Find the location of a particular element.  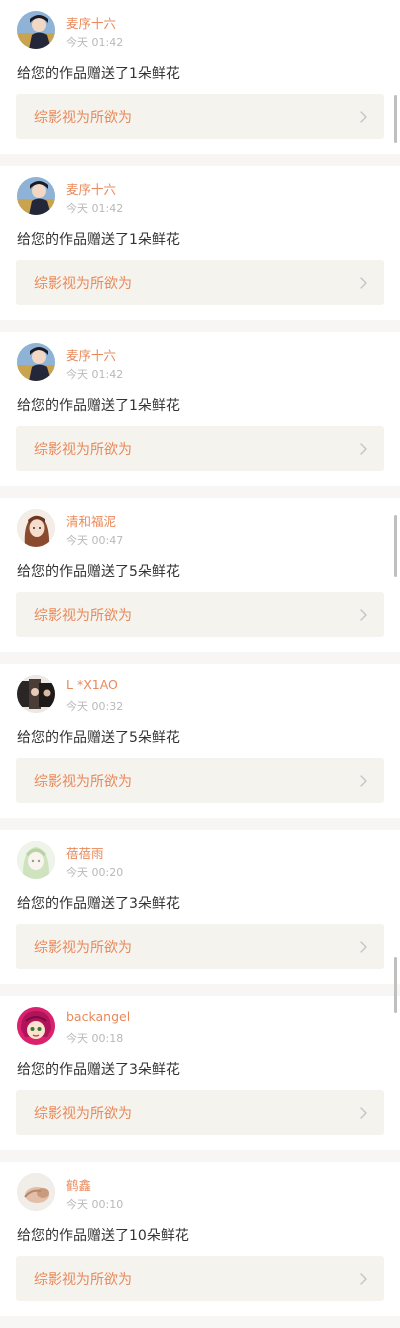

username: L *X1AO is located at coordinates (92, 684).